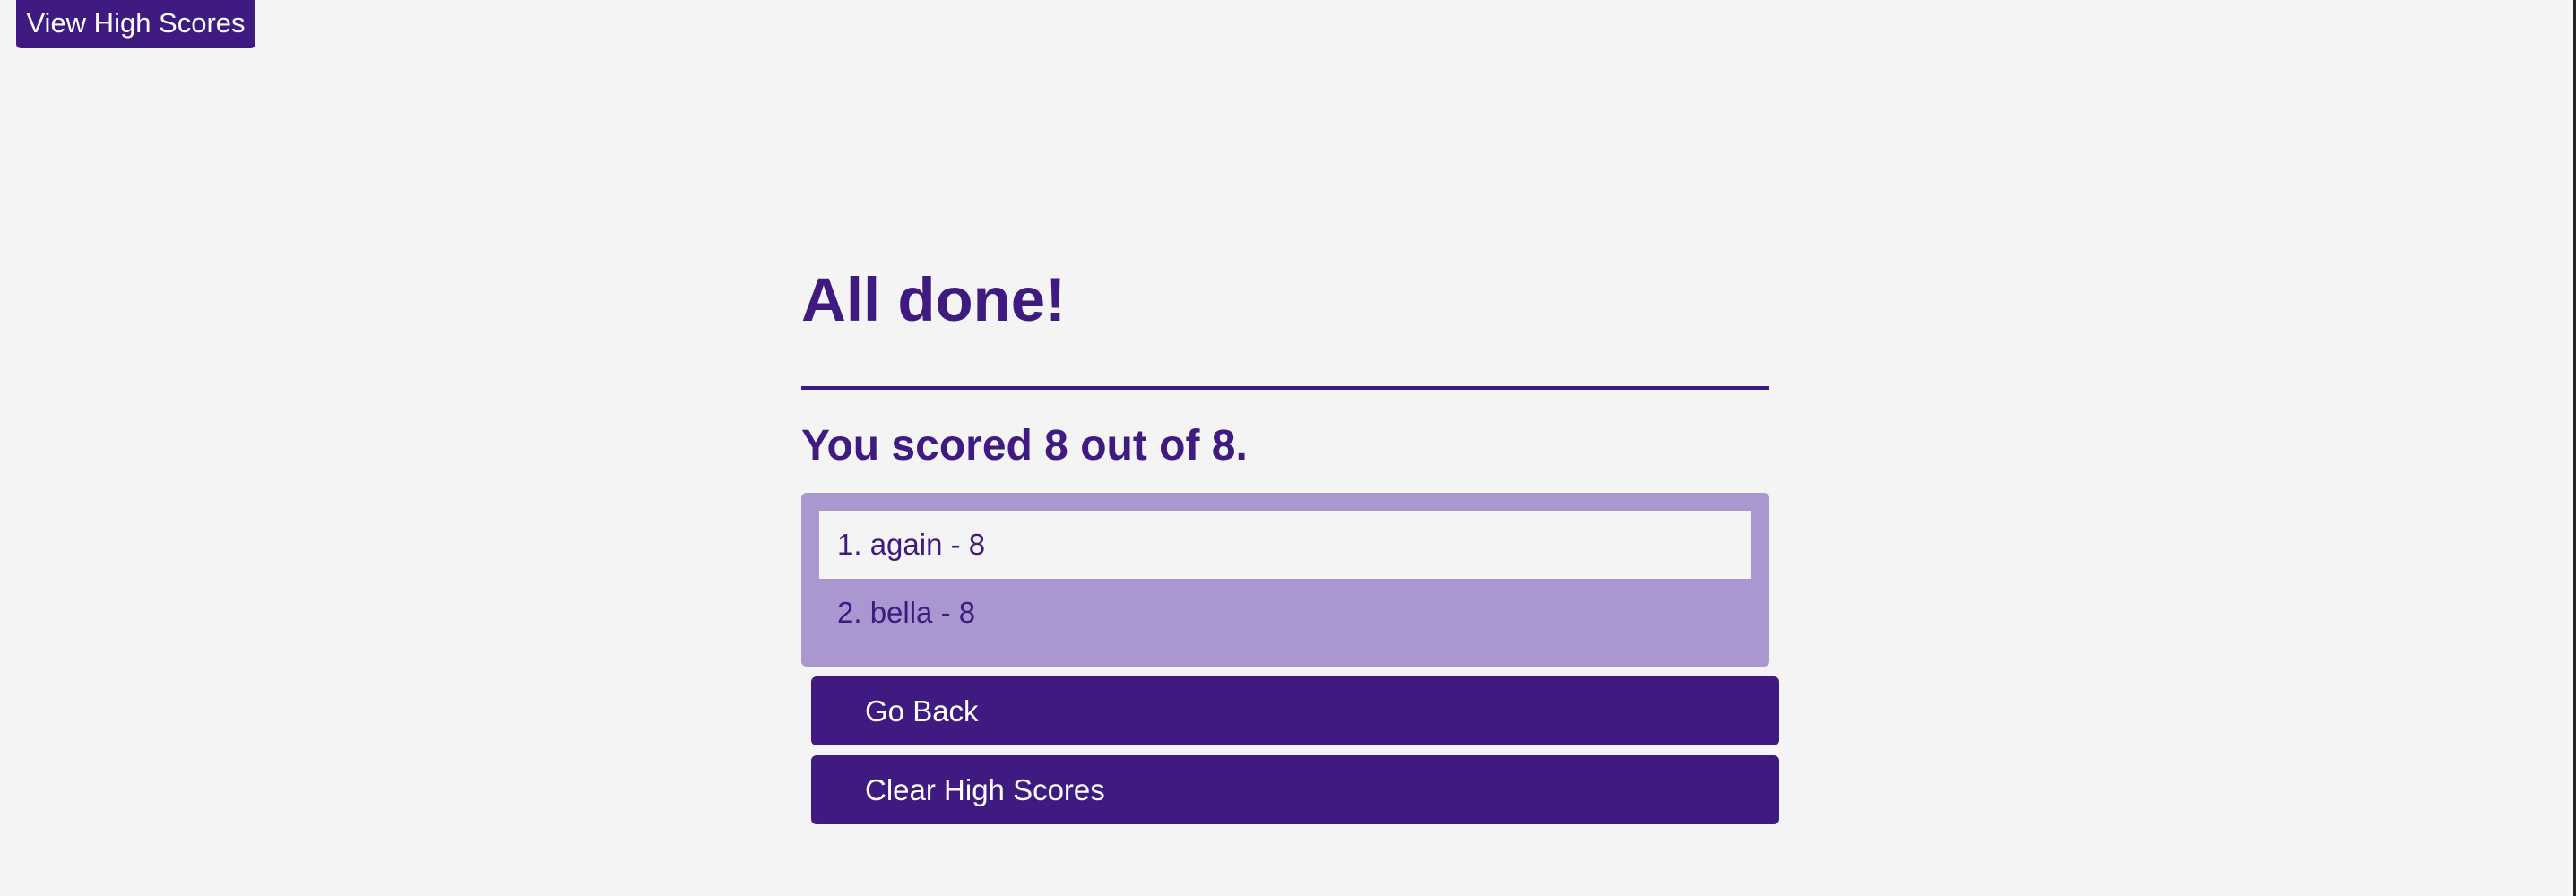 This screenshot has height=896, width=2576. What do you see at coordinates (1295, 789) in the screenshot?
I see `clear-high-scores-button: Clear High Scores` at bounding box center [1295, 789].